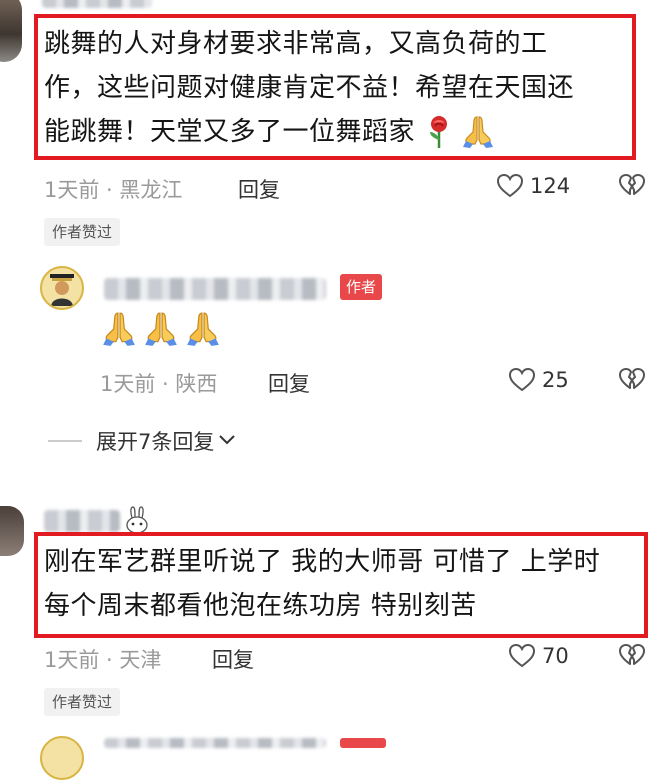 The image size is (650, 780). What do you see at coordinates (439, 132) in the screenshot?
I see `rose-icon` at bounding box center [439, 132].